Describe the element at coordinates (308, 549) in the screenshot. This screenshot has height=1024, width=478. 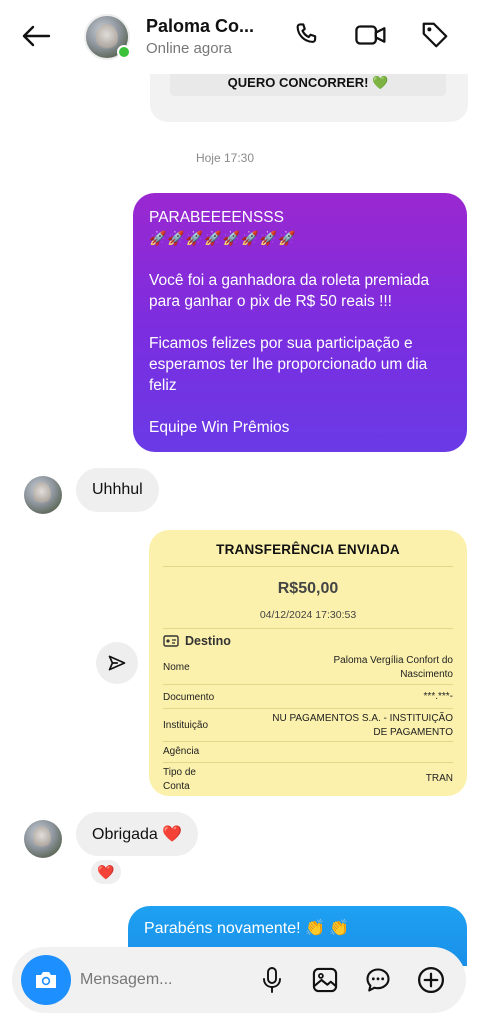
I see `receipt-title: TRANSFERÊNCIA ENVIADA` at that location.